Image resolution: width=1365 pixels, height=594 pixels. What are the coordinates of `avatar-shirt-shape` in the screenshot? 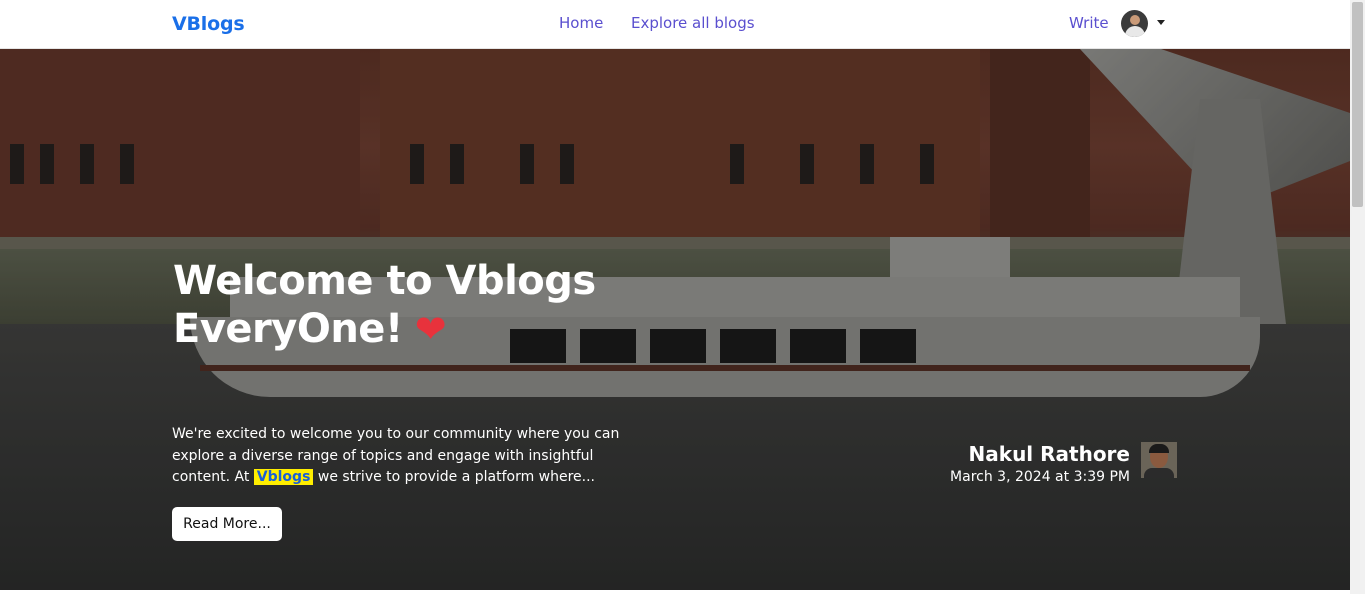 It's located at (1159, 473).